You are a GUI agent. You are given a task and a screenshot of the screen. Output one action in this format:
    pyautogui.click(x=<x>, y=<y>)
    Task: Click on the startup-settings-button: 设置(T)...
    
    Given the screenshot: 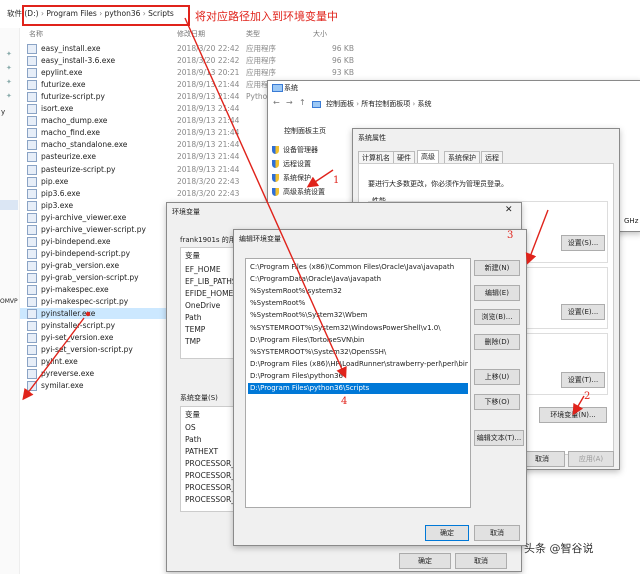 What is the action you would take?
    pyautogui.click(x=583, y=380)
    